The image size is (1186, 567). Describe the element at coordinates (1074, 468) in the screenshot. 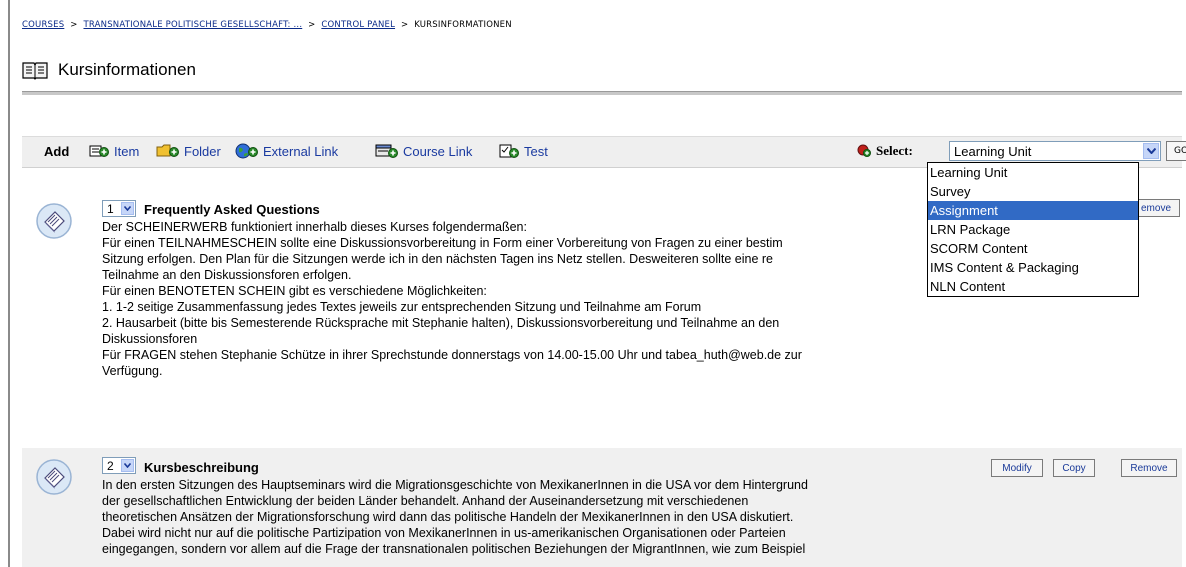

I see `copy-button: Copy` at that location.